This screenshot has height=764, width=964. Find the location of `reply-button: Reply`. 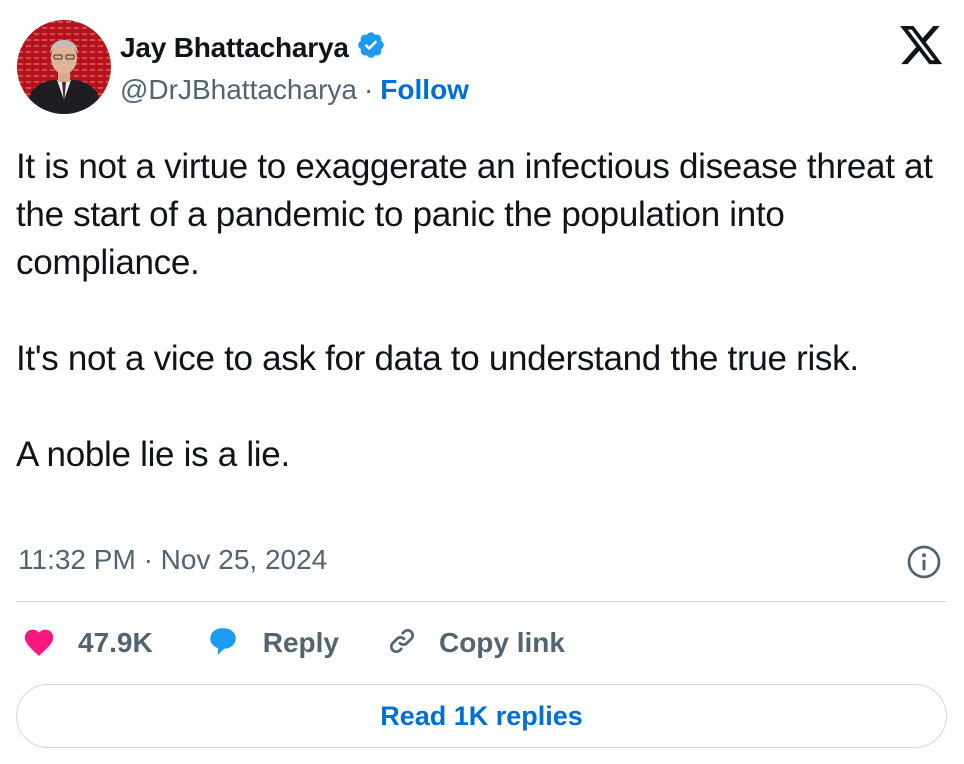

reply-button: Reply is located at coordinates (272, 643).